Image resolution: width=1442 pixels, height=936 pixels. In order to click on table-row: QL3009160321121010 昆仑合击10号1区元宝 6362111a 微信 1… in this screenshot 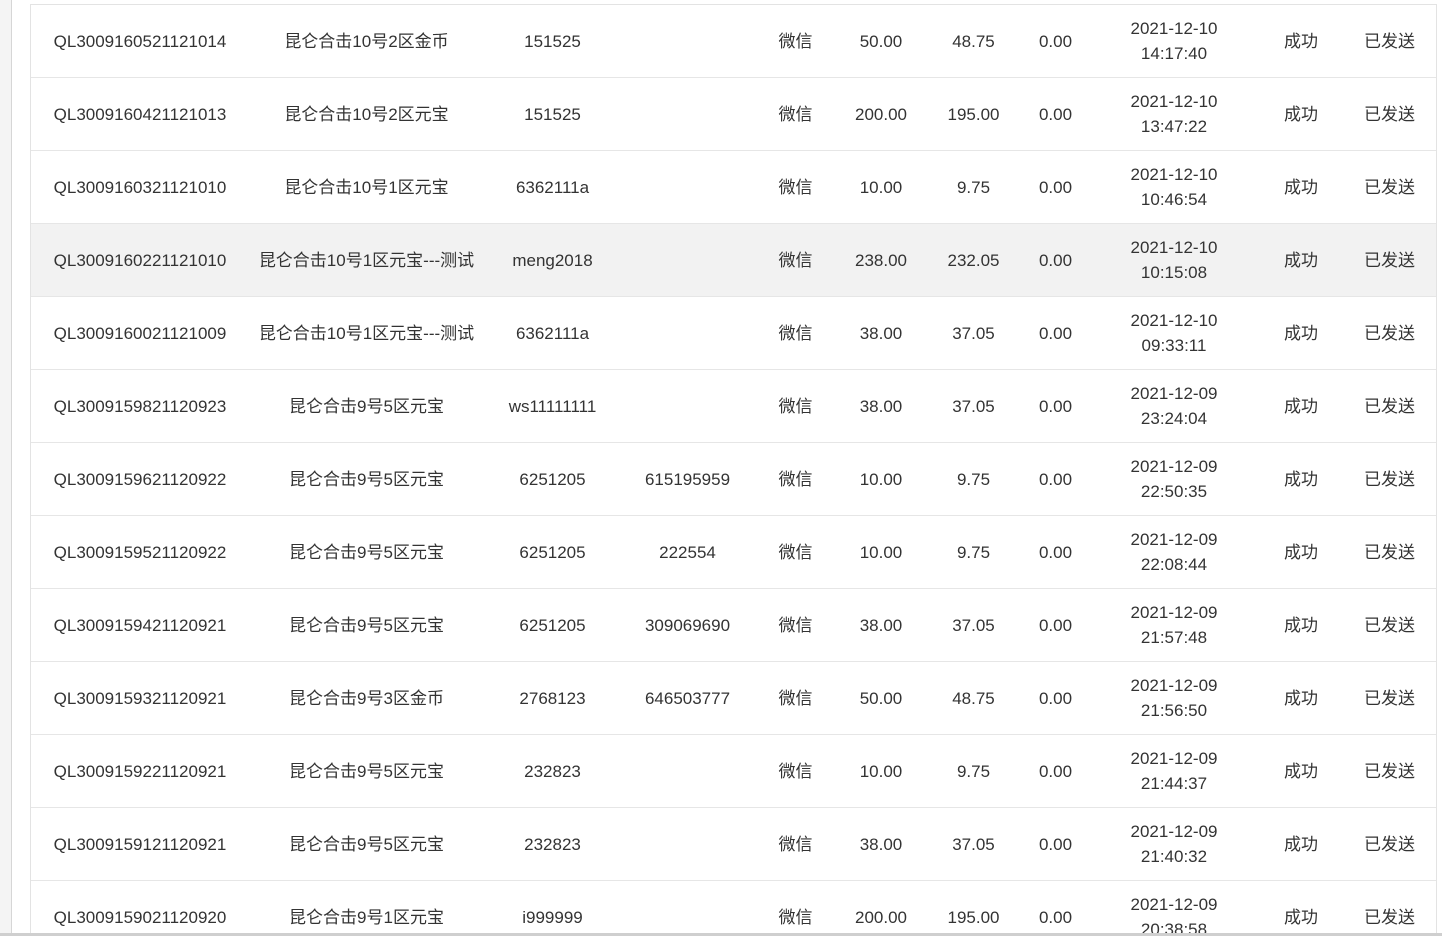, I will do `click(733, 187)`.